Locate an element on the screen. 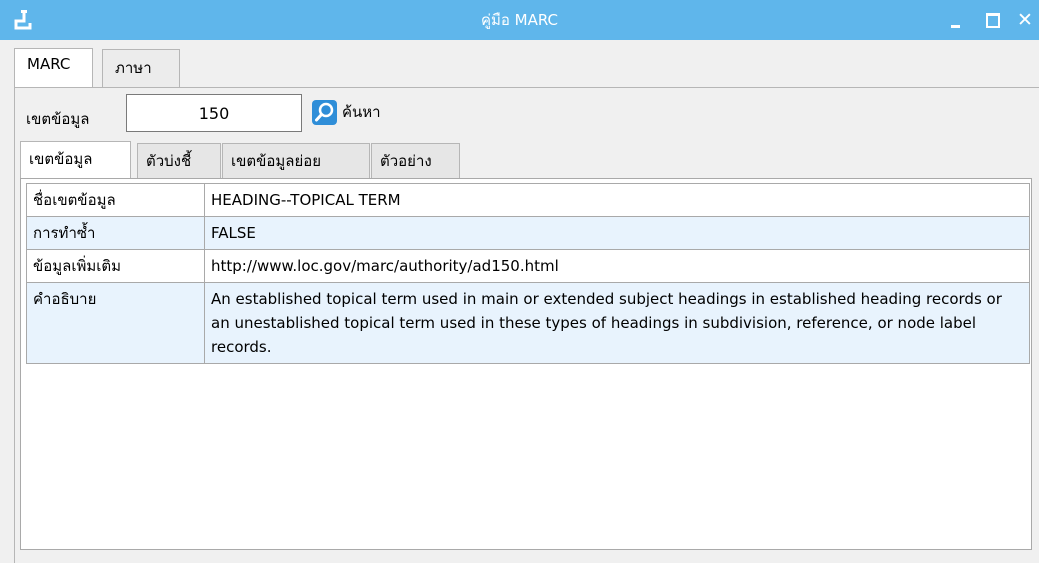 The height and width of the screenshot is (563, 1039). row-value: FALSE is located at coordinates (617, 233).